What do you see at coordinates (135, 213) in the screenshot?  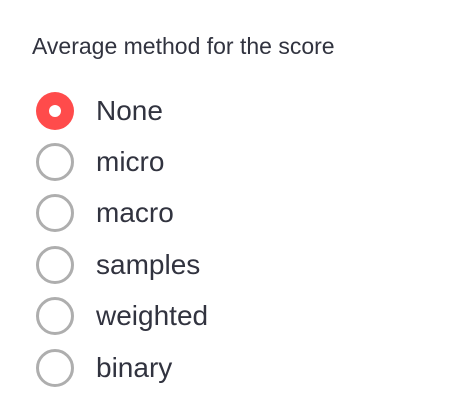 I see `radio-option-label: macro` at bounding box center [135, 213].